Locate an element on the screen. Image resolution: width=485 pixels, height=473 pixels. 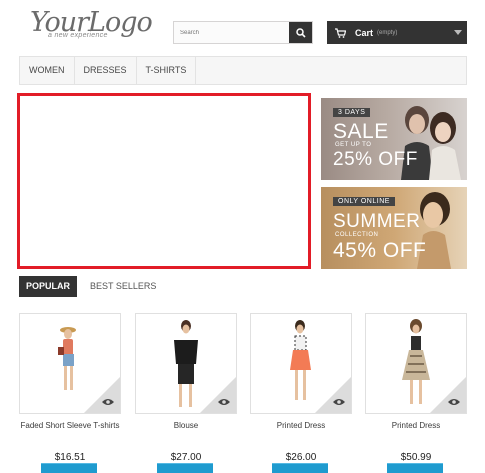
chevron-down-icon is located at coordinates (458, 32).